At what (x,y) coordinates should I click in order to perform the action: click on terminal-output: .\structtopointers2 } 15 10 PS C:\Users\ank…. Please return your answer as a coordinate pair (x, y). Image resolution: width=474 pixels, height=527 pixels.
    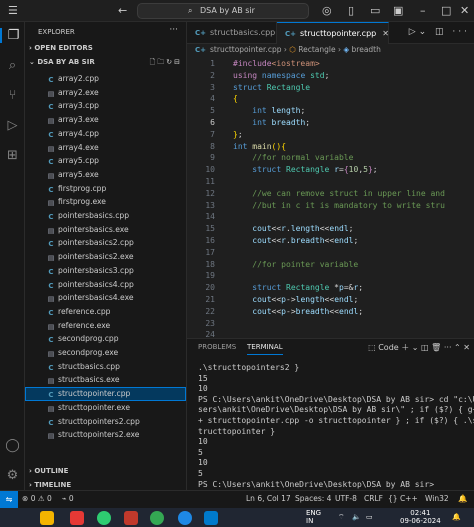
    Looking at the image, I should click on (336, 427).